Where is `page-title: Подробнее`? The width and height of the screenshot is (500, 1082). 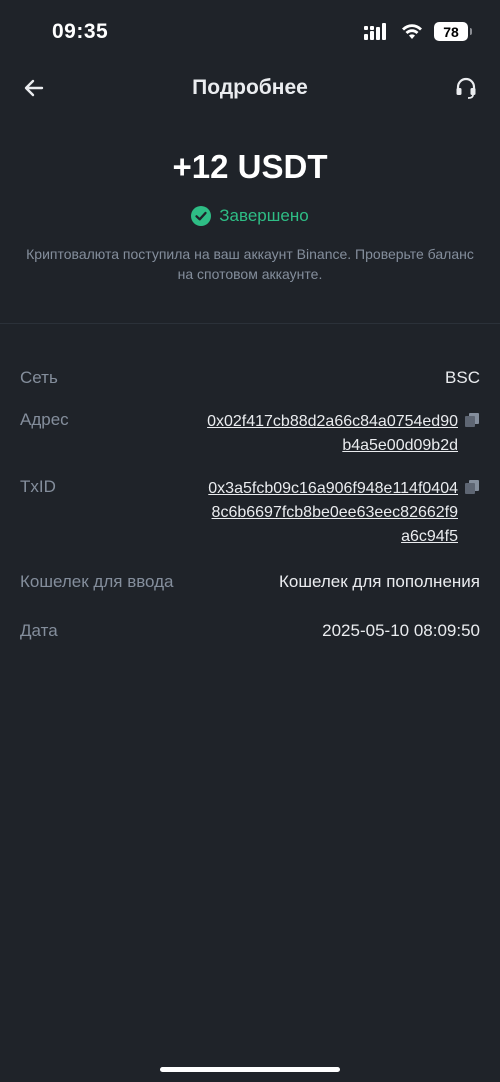
page-title: Подробнее is located at coordinates (250, 87).